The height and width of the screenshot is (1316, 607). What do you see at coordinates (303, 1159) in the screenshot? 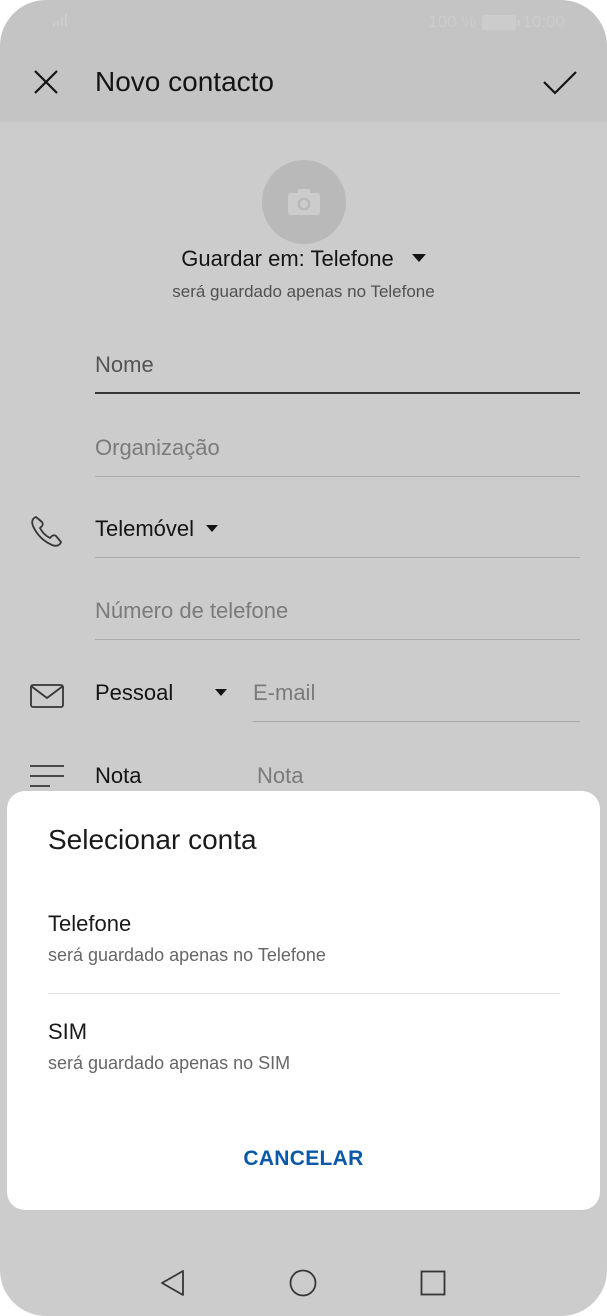
I see `cancel-button: CANCELAR` at bounding box center [303, 1159].